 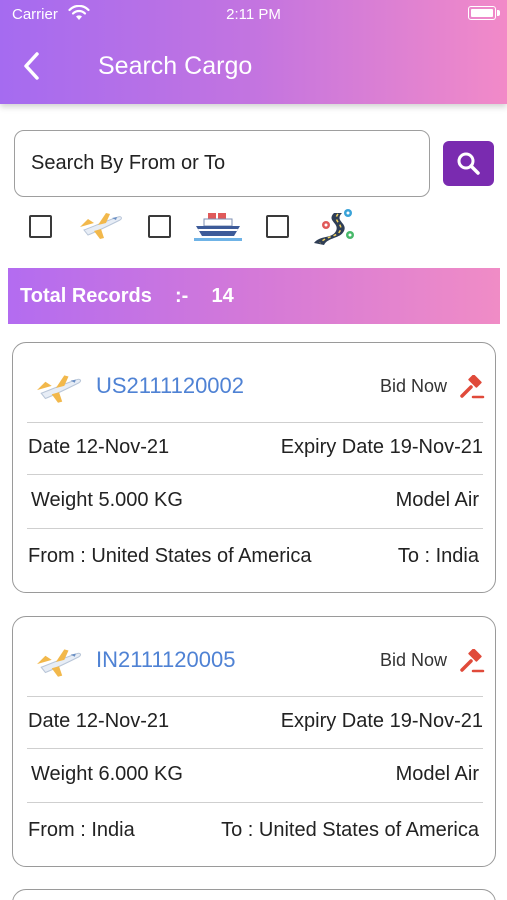 I want to click on status-bar: Carrier 2:11 PM, so click(x=253, y=15).